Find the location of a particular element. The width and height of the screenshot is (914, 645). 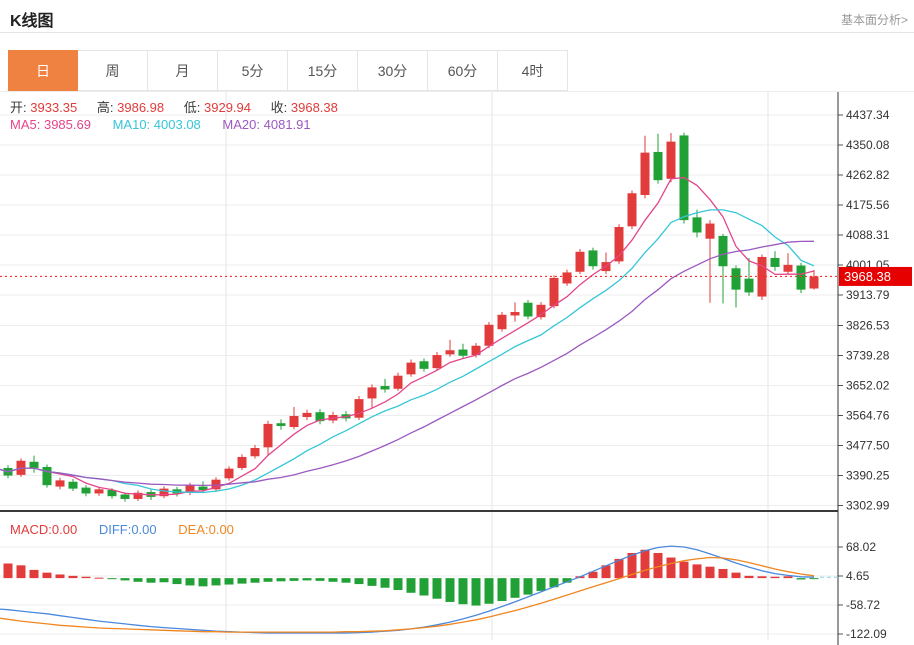

tab-period-7: 4时 is located at coordinates (533, 70).